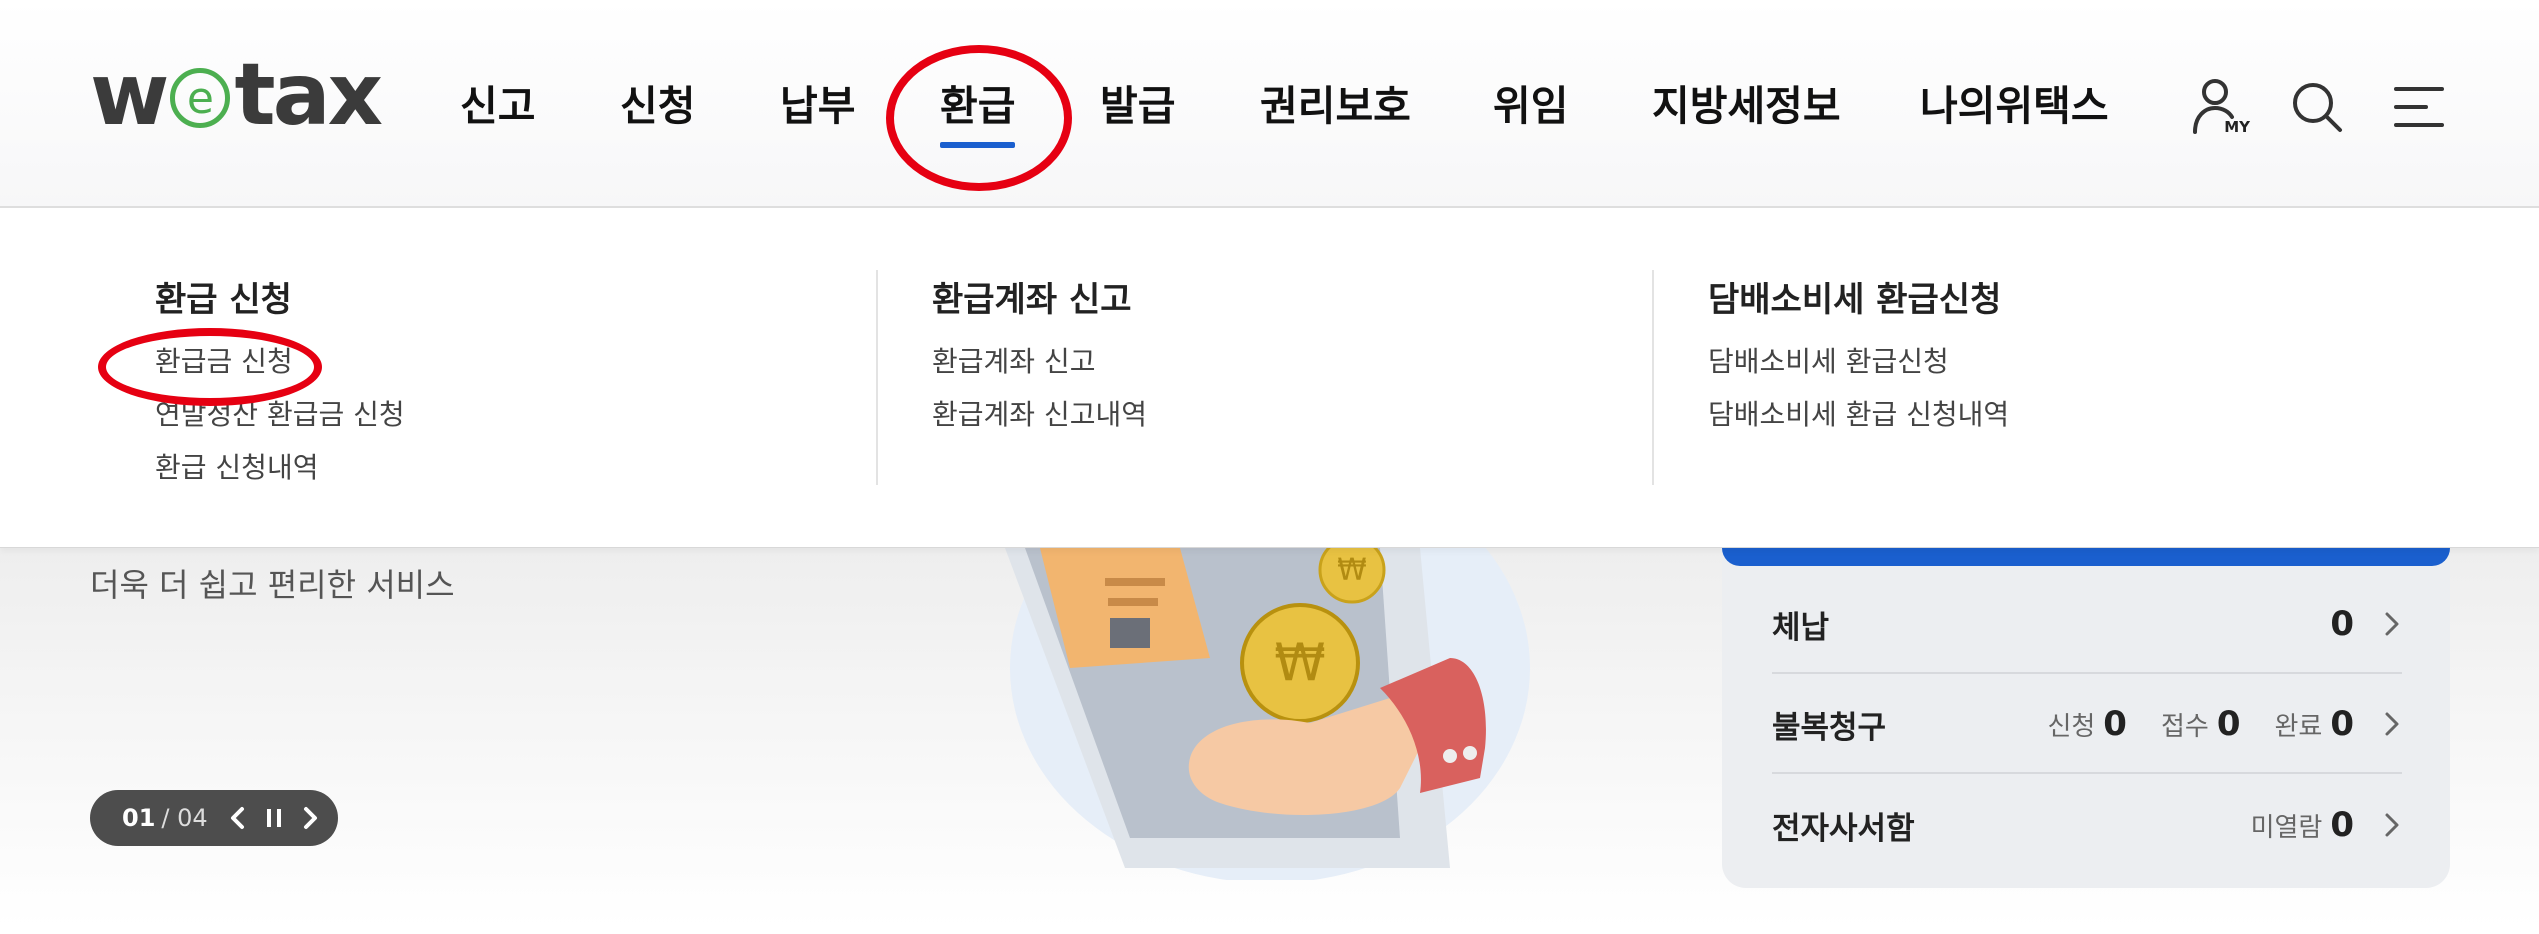 The width and height of the screenshot is (2539, 934). I want to click on nav-item-local-tax-info: 지방세정보, so click(1746, 102).